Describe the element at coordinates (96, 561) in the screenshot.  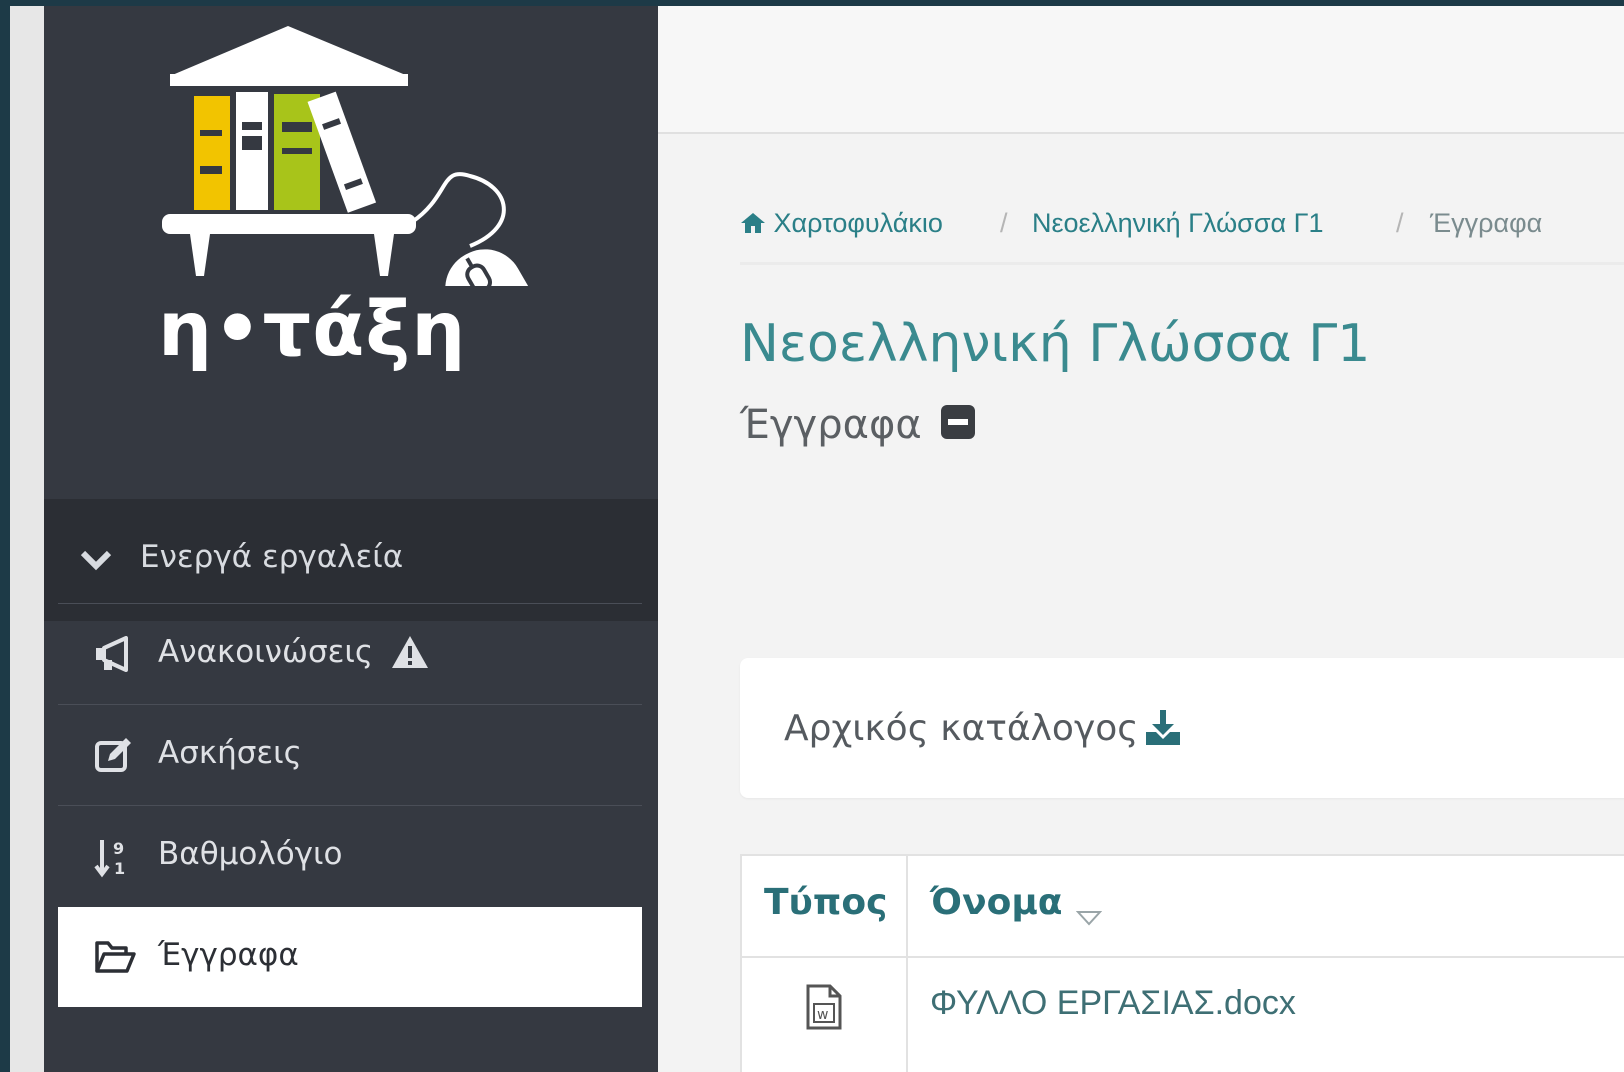
I see `chevron-down-icon` at that location.